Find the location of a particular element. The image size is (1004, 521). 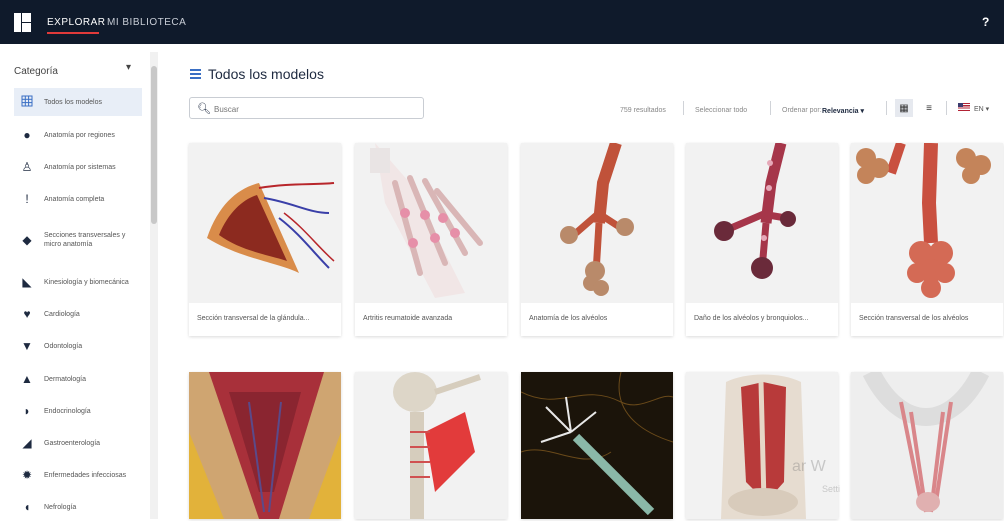

sidebar-item-label: Nefrología is located at coordinates (60, 507).